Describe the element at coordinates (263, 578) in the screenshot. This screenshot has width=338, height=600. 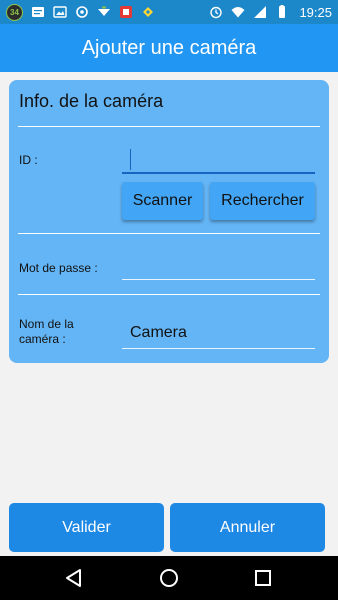
I see `recents-icon` at that location.